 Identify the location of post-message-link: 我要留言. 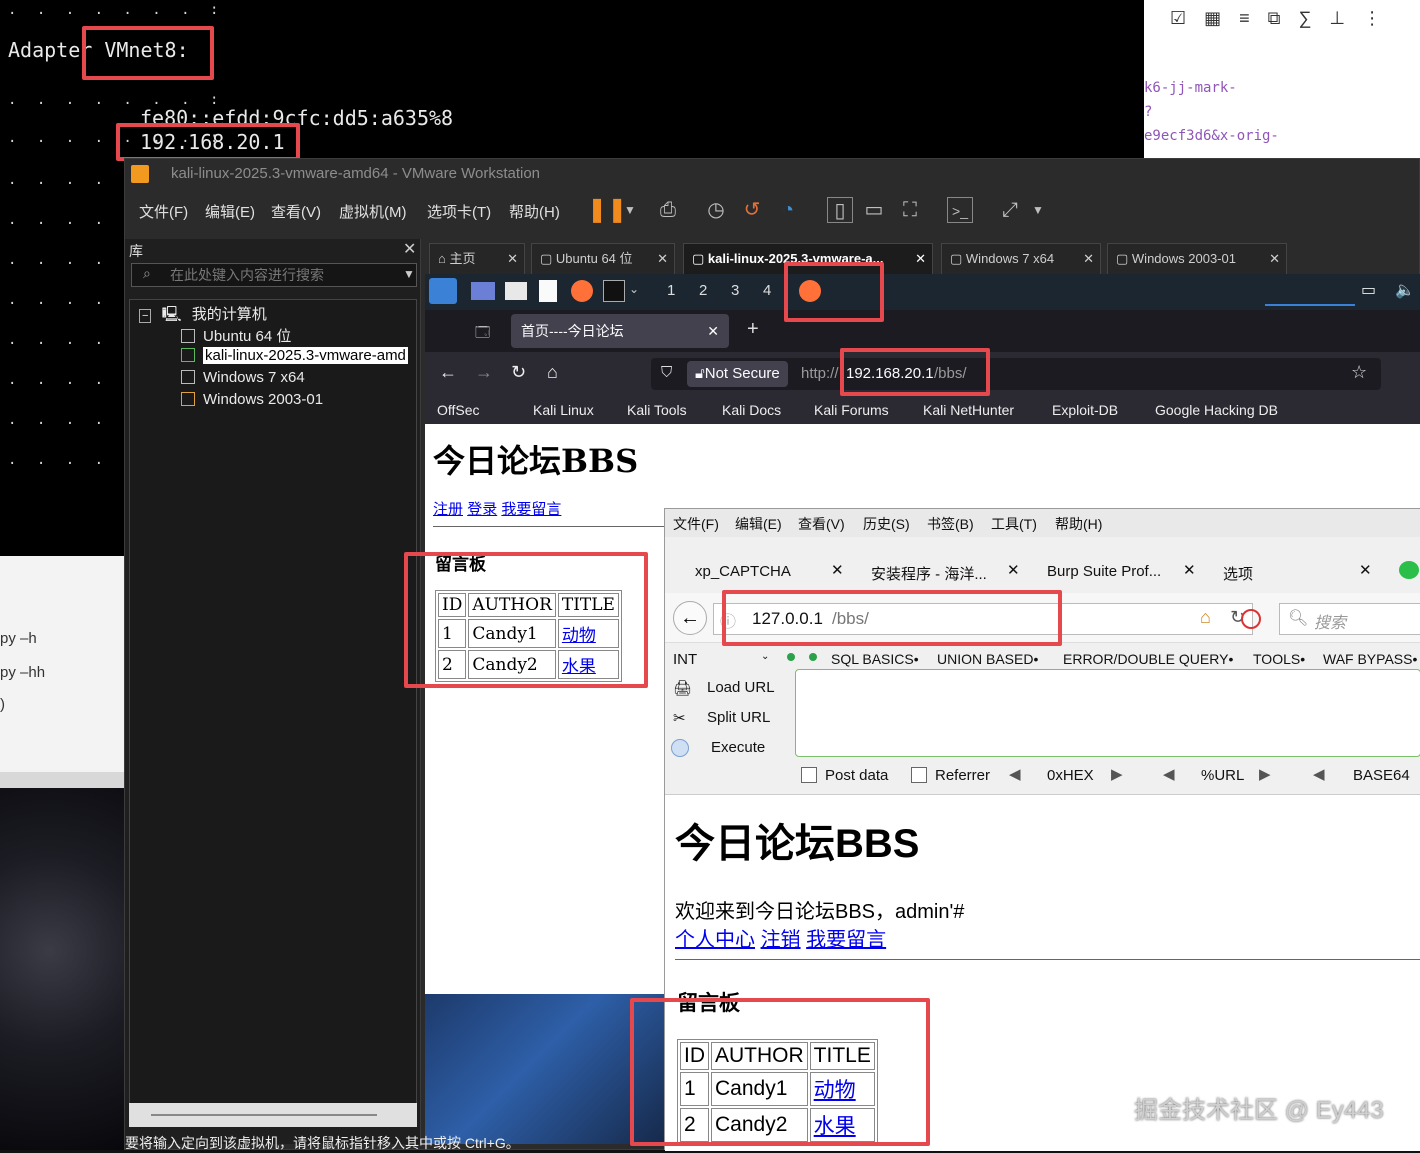
(846, 940).